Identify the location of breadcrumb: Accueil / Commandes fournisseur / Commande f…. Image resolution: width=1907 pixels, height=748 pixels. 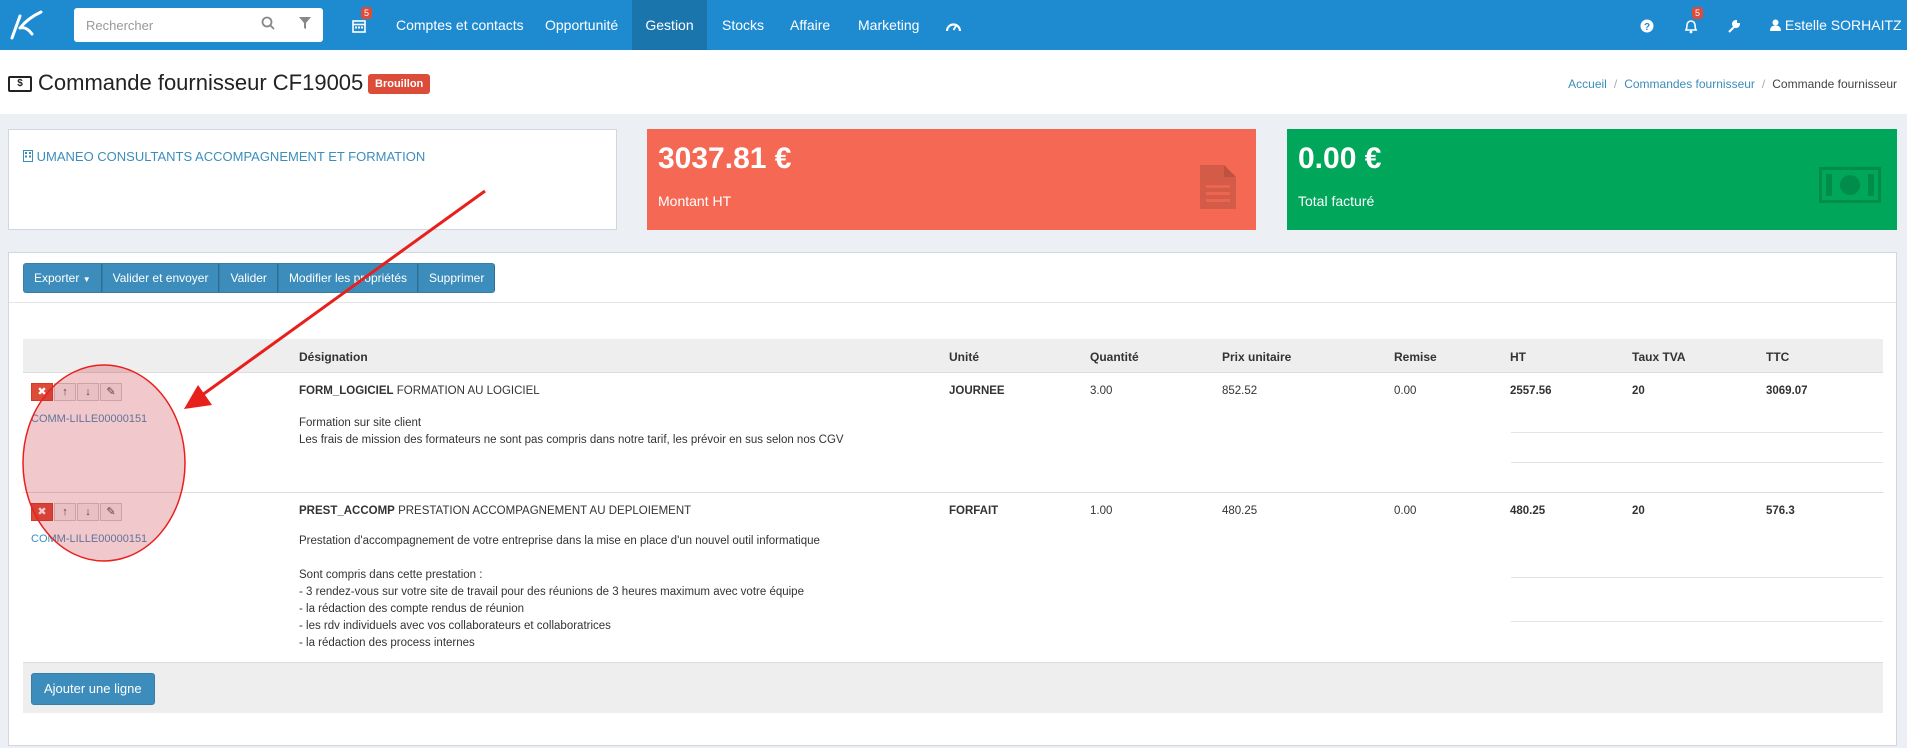
(1732, 84).